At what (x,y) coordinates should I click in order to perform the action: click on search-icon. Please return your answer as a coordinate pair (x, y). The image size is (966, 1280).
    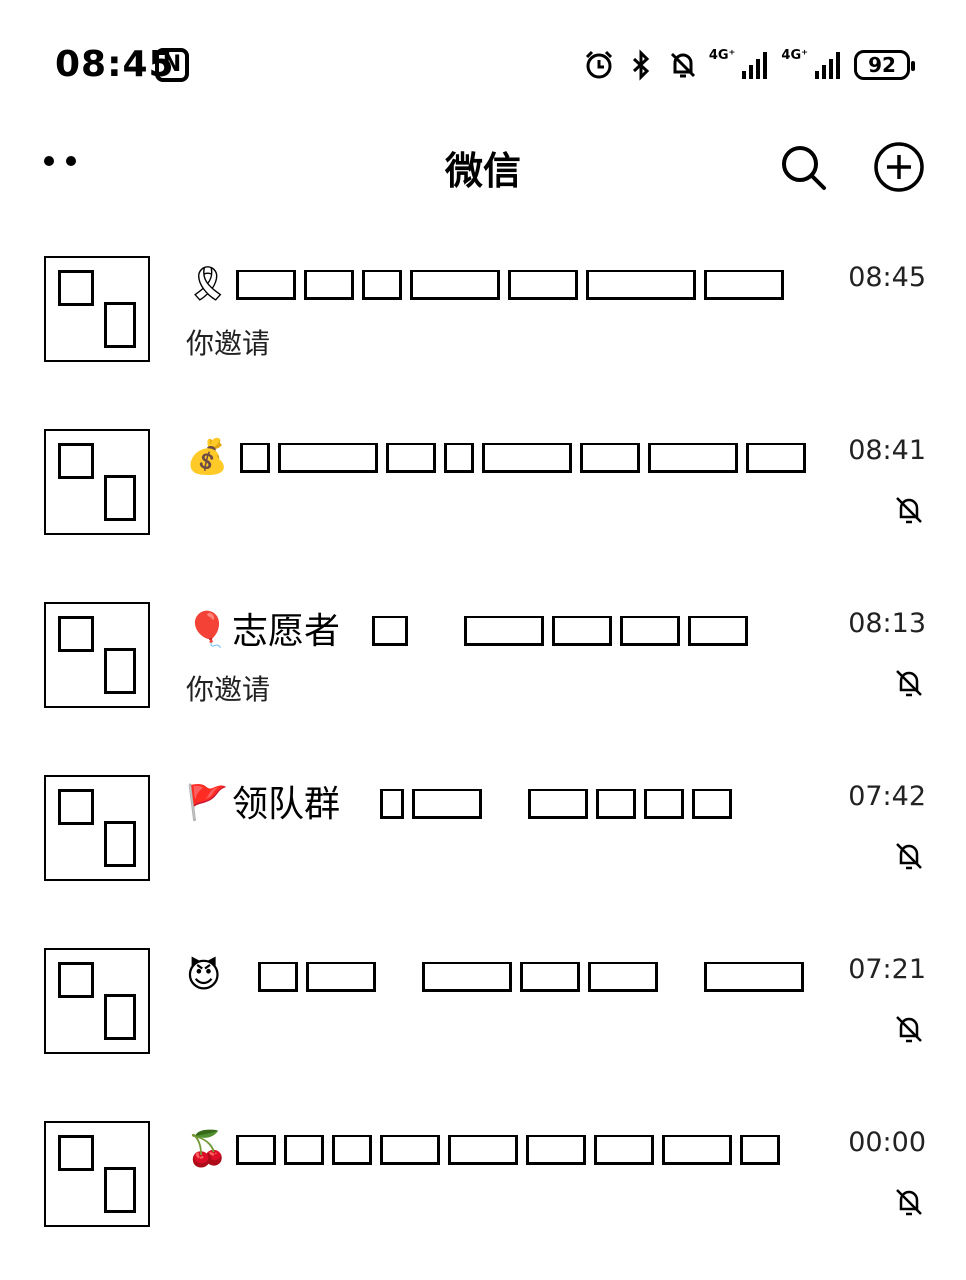
    Looking at the image, I should click on (803, 167).